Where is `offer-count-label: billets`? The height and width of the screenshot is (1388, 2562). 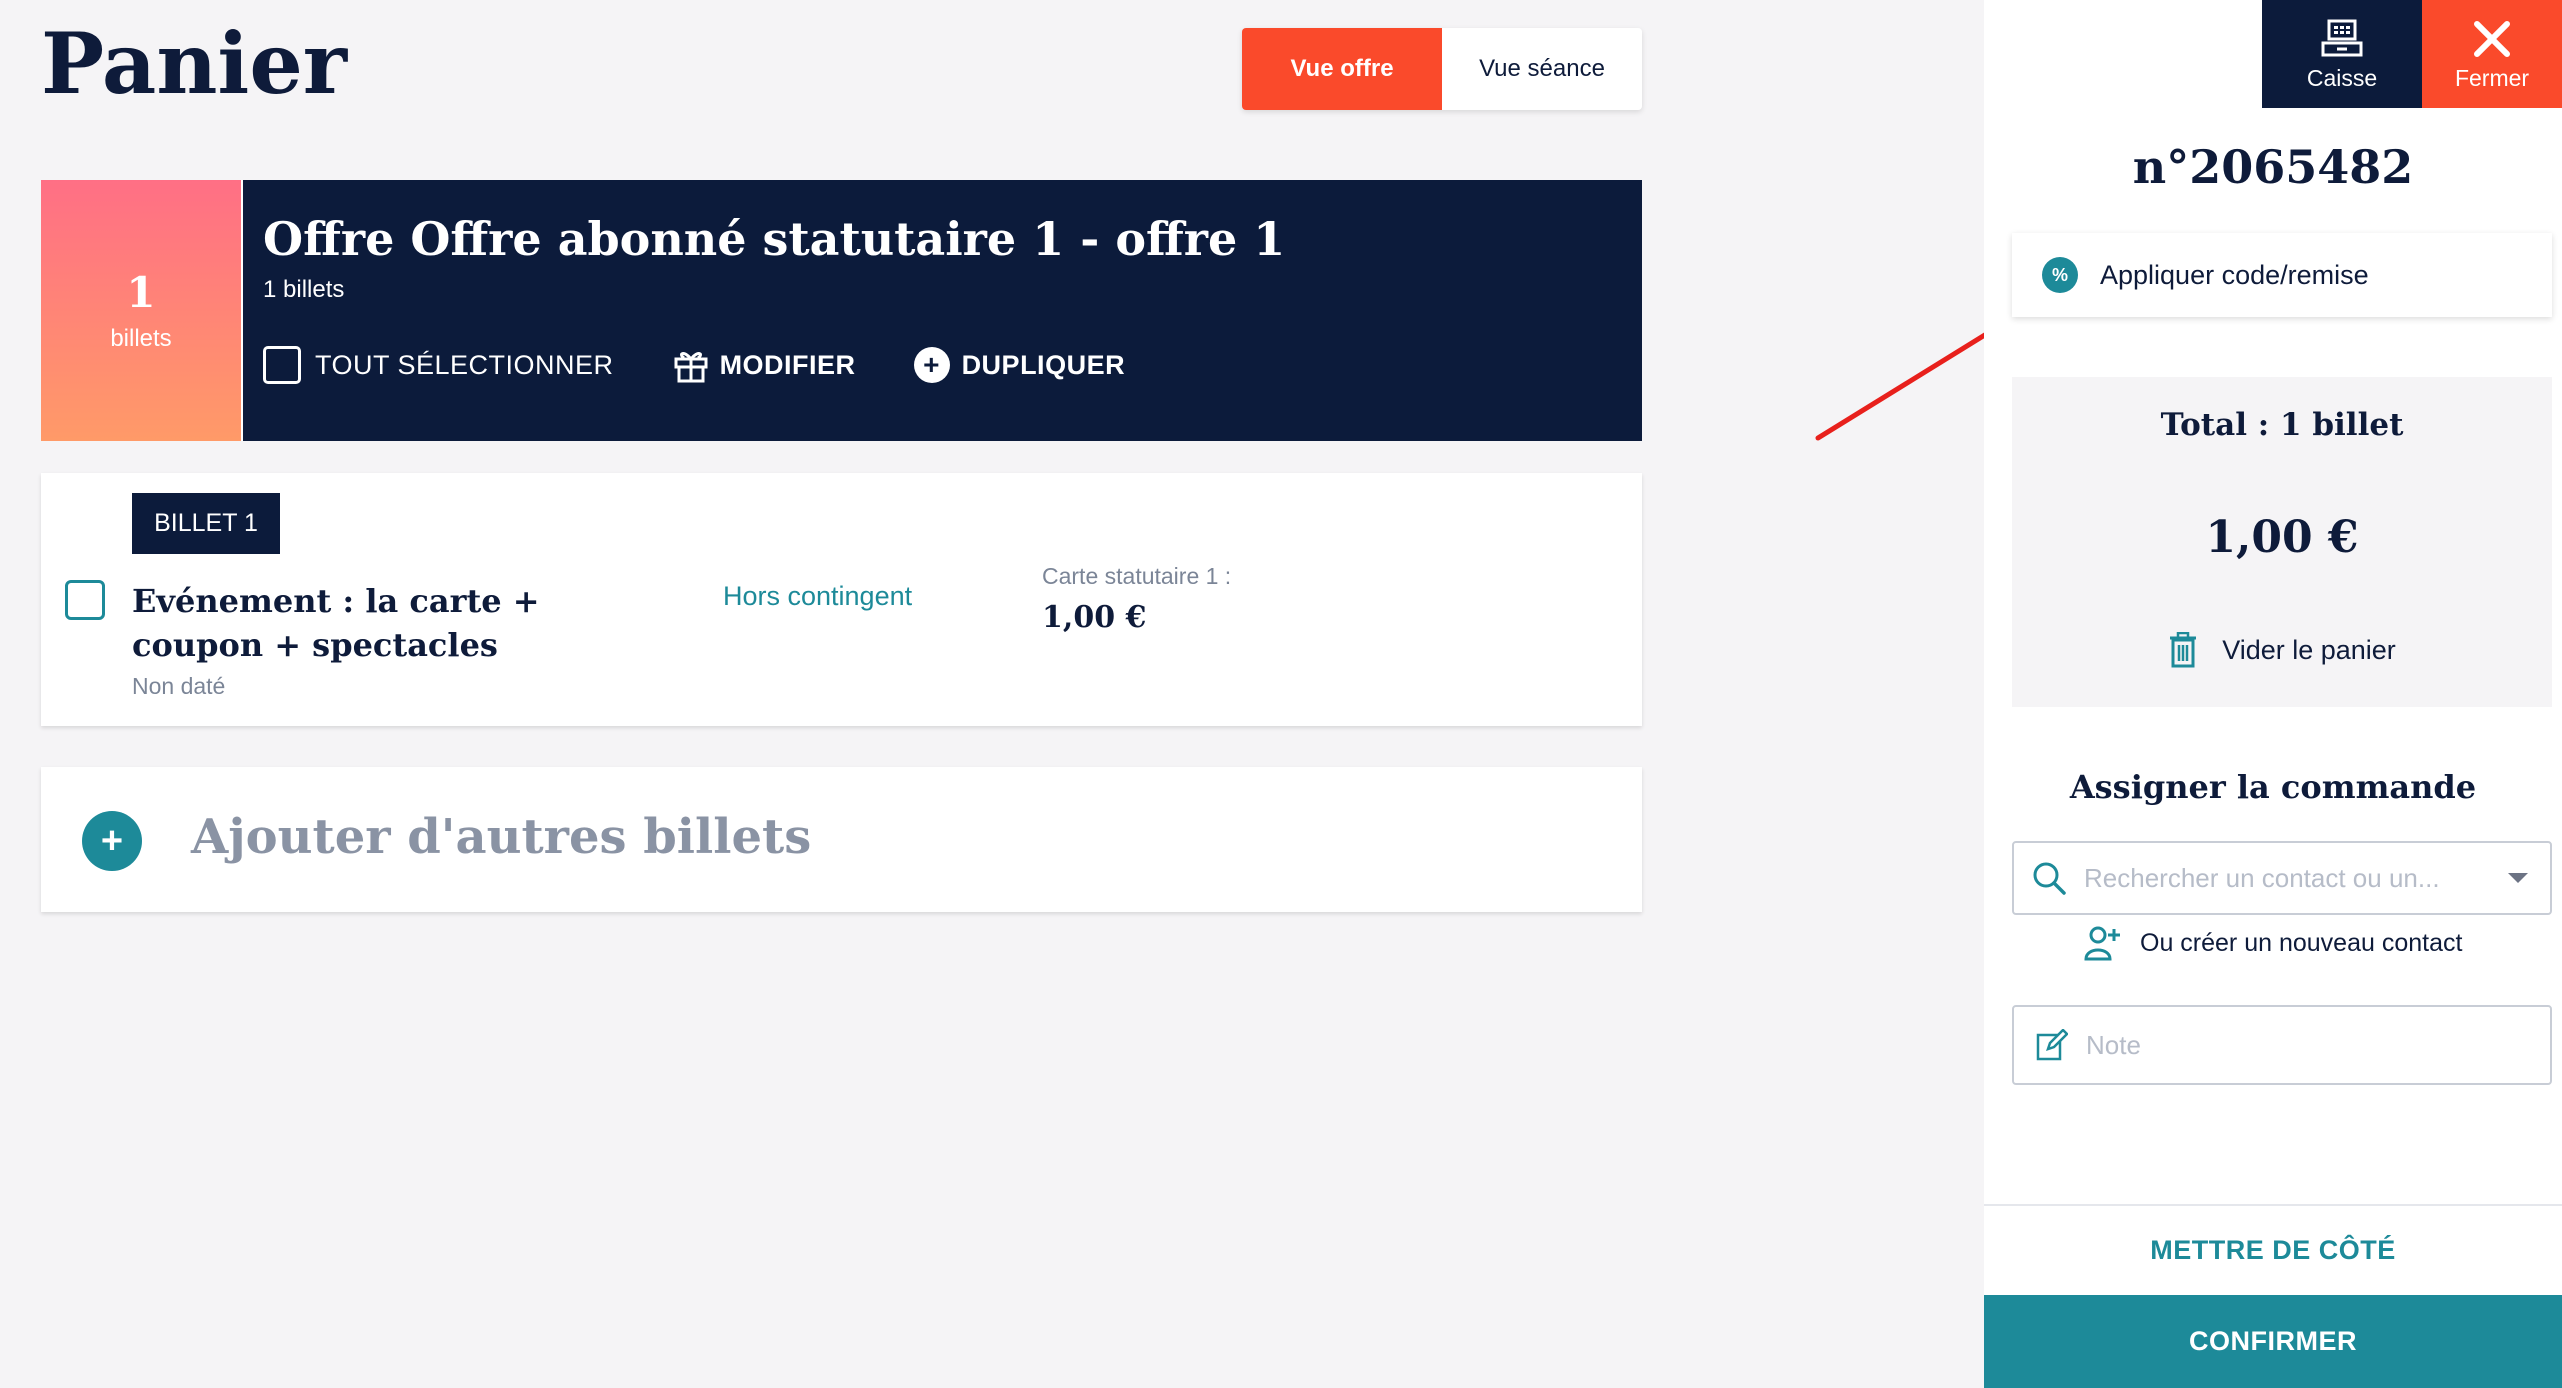 offer-count-label: billets is located at coordinates (141, 338).